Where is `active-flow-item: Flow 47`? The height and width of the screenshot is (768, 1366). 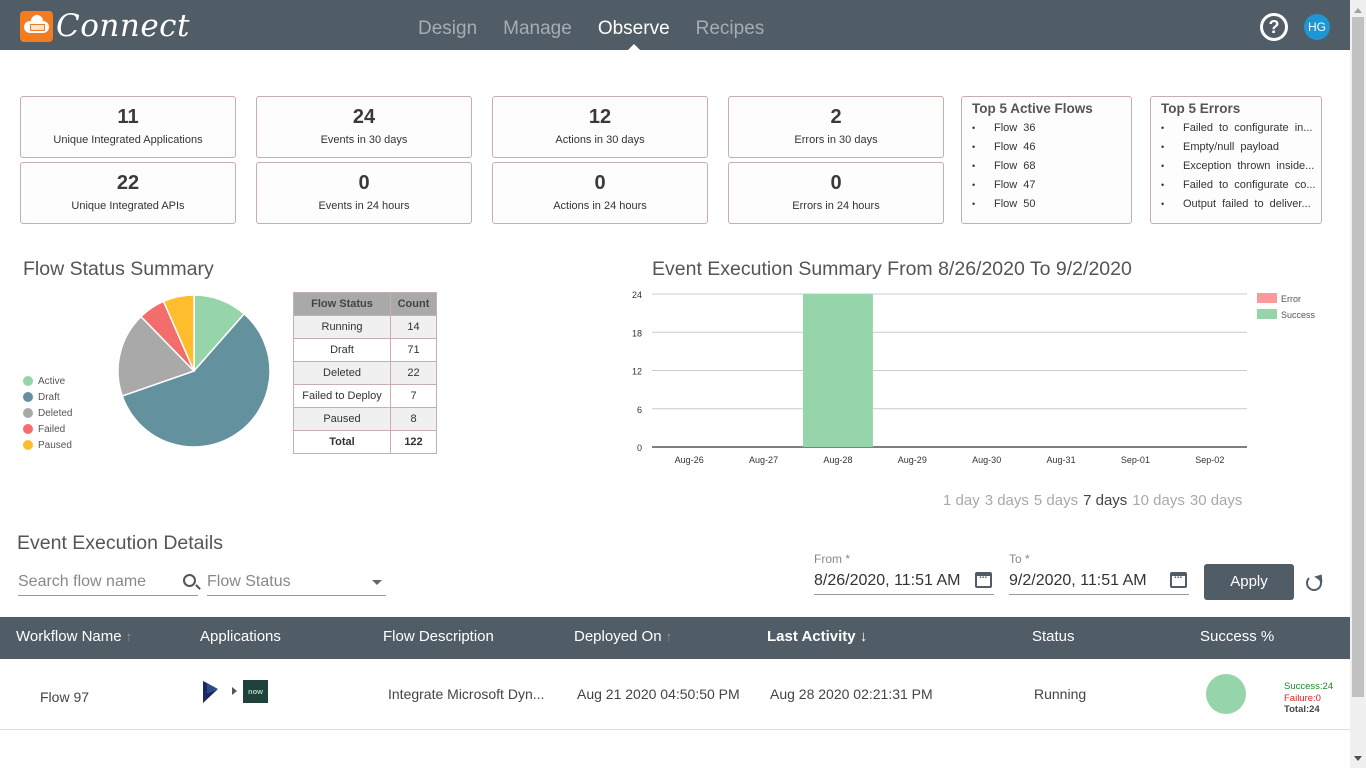 active-flow-item: Flow 47 is located at coordinates (1046, 185).